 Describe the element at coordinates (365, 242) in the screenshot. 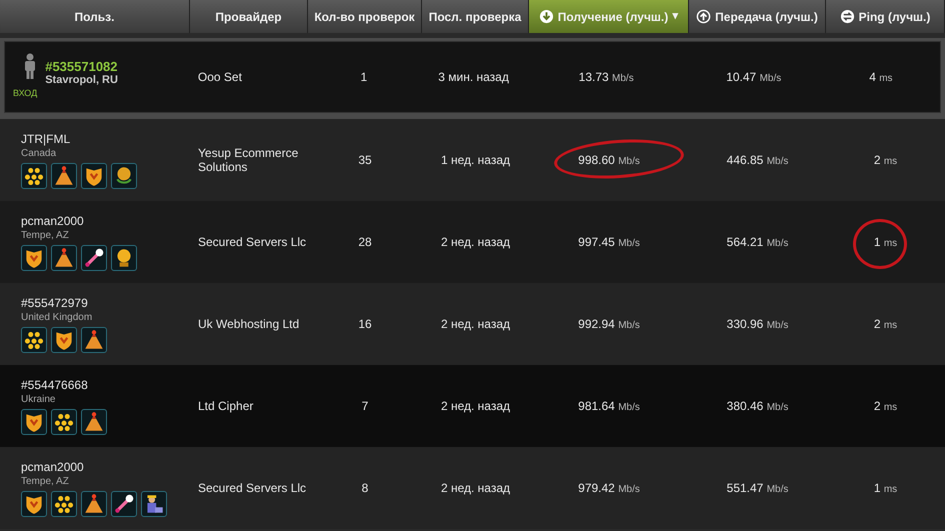

I see `test-count: 28` at that location.